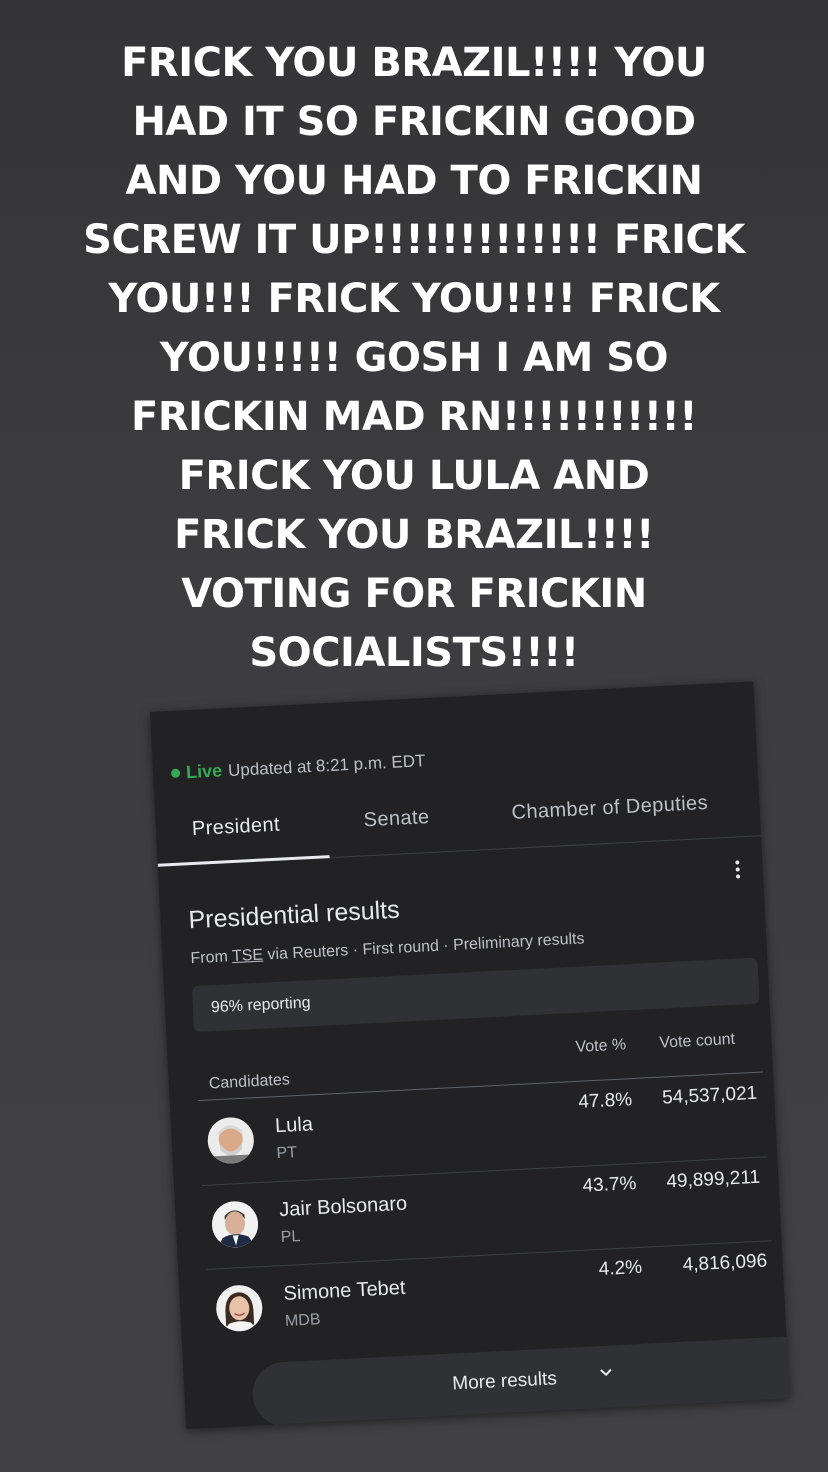 This screenshot has height=1472, width=828. What do you see at coordinates (601, 1046) in the screenshot?
I see `header-vote-pct: Vote %` at bounding box center [601, 1046].